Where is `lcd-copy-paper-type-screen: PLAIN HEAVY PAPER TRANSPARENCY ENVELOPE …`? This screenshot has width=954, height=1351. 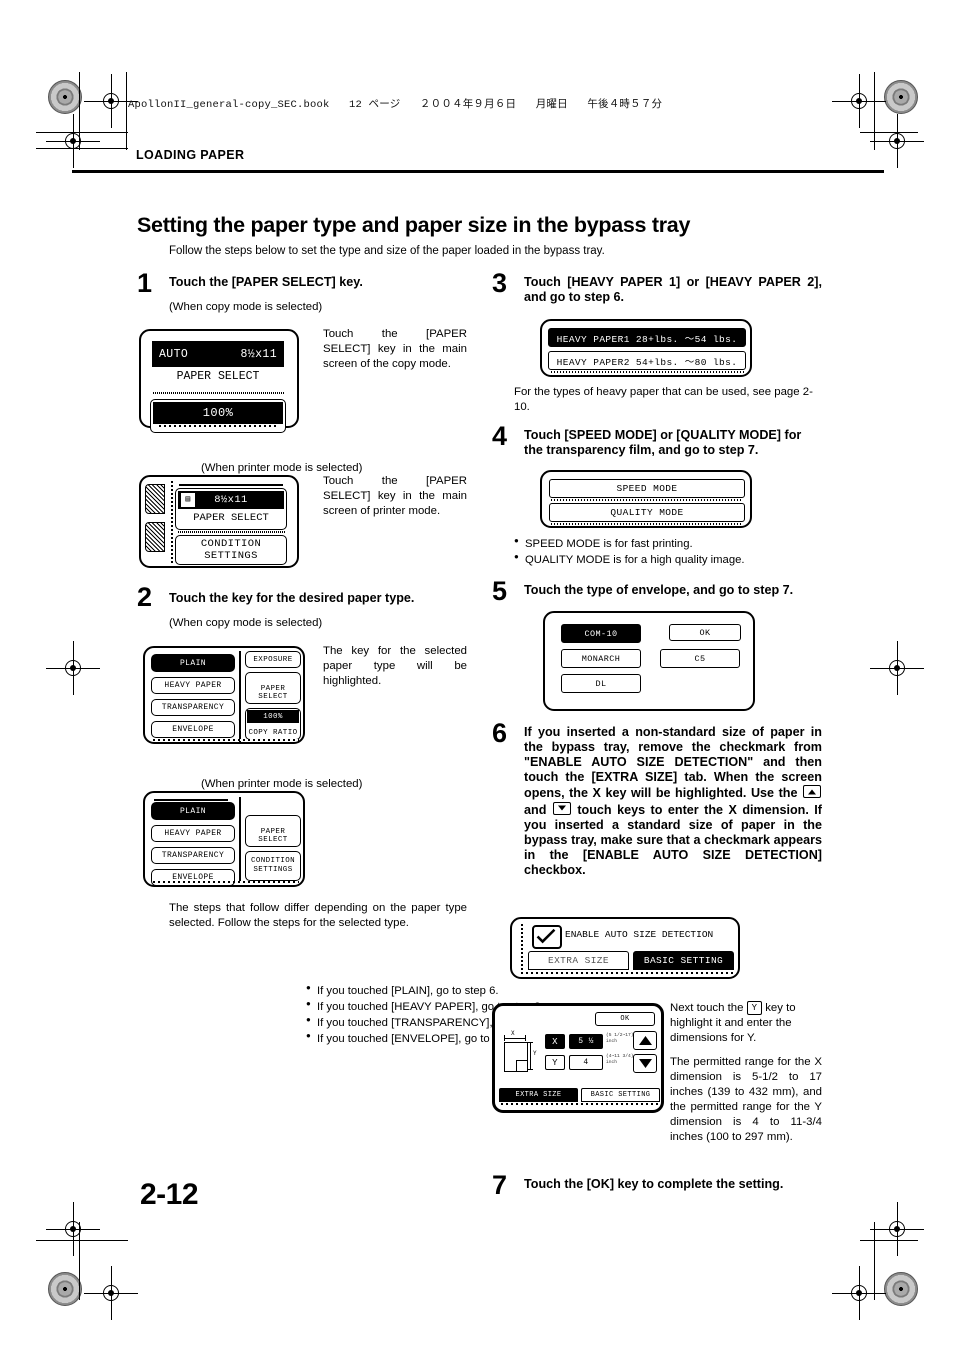 lcd-copy-paper-type-screen: PLAIN HEAVY PAPER TRANSPARENCY ENVELOPE … is located at coordinates (224, 695).